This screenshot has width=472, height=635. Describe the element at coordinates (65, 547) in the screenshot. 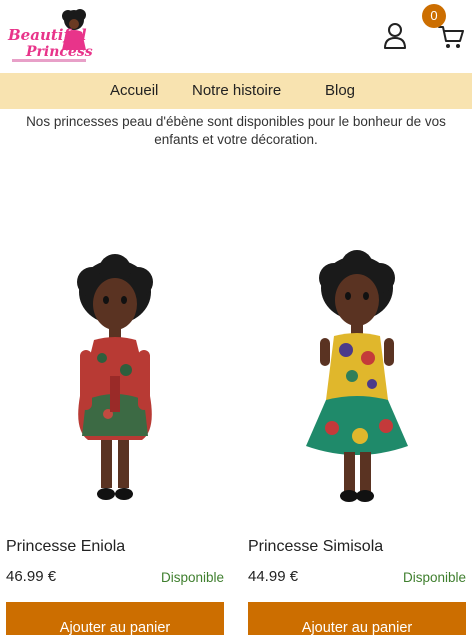

I see `product-name: Princesse Eniola` at that location.